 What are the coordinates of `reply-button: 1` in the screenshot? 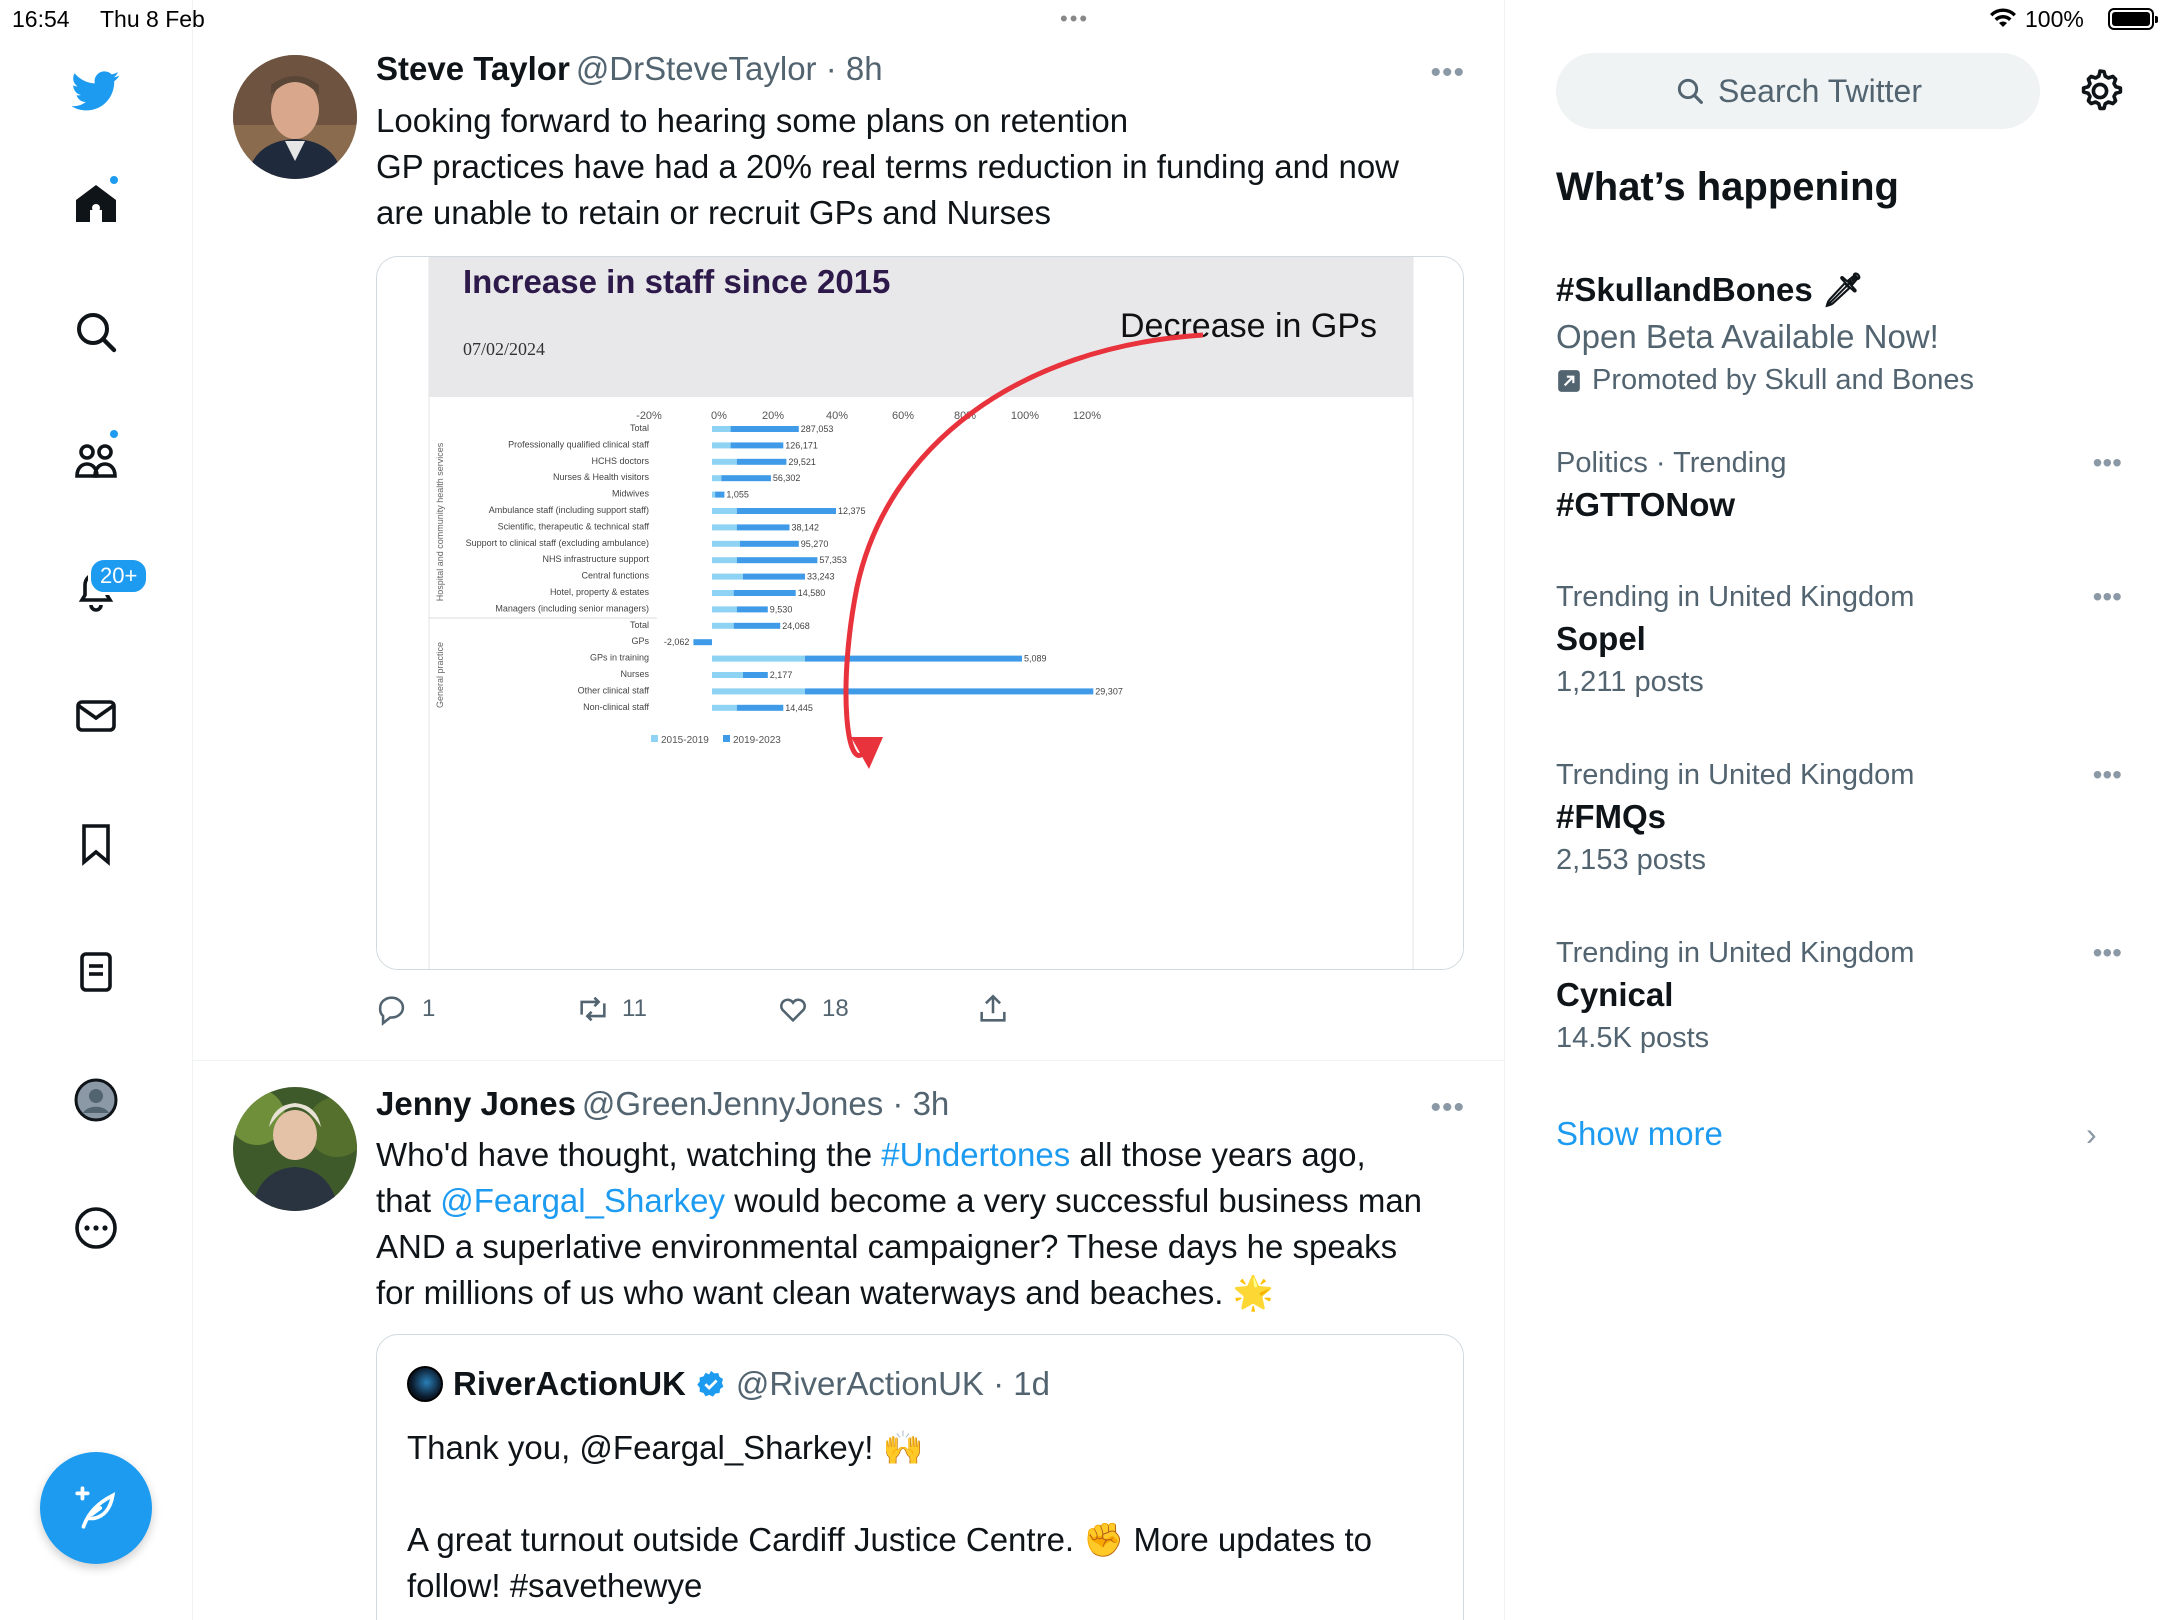 It's located at (405, 1009).